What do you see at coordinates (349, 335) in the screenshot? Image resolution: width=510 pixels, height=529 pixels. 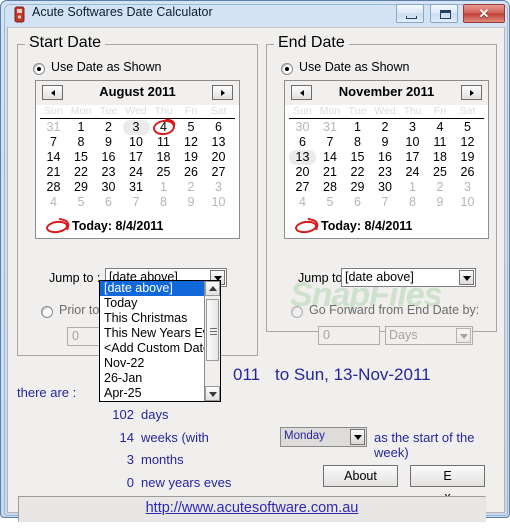 I see `end-forward-value-input: 0` at bounding box center [349, 335].